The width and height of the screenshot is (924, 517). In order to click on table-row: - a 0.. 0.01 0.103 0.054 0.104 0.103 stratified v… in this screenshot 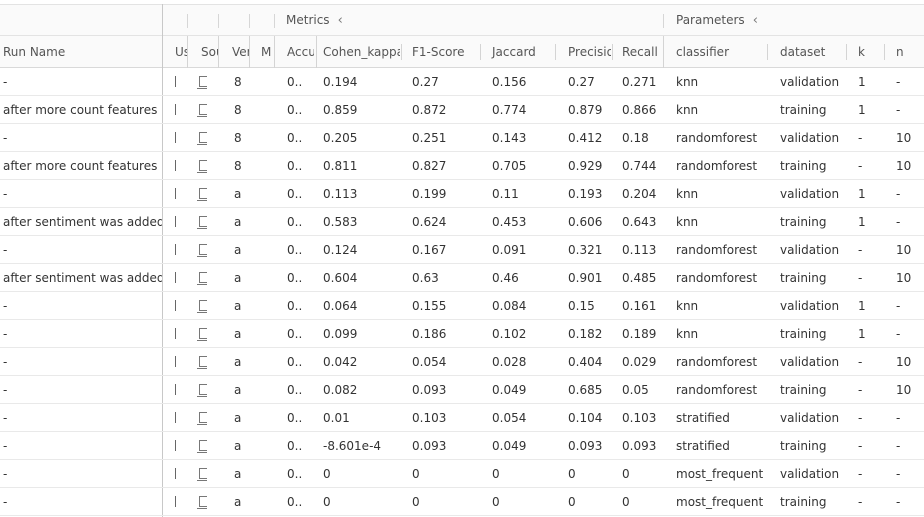, I will do `click(462, 418)`.